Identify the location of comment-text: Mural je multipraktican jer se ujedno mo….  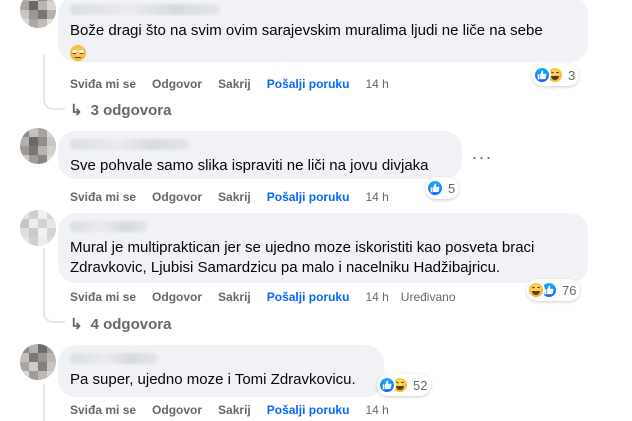
(302, 257).